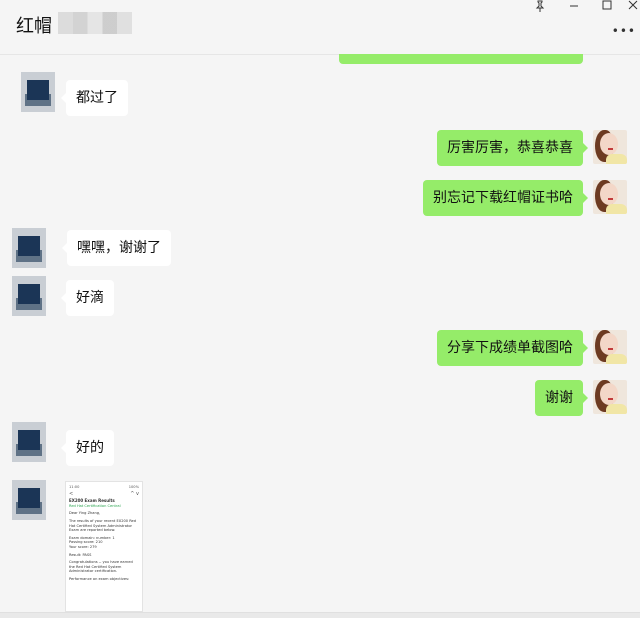 The width and height of the screenshot is (640, 618). What do you see at coordinates (512, 348) in the screenshot?
I see `sent-message-bubble: 分享下成绩单截图哈` at bounding box center [512, 348].